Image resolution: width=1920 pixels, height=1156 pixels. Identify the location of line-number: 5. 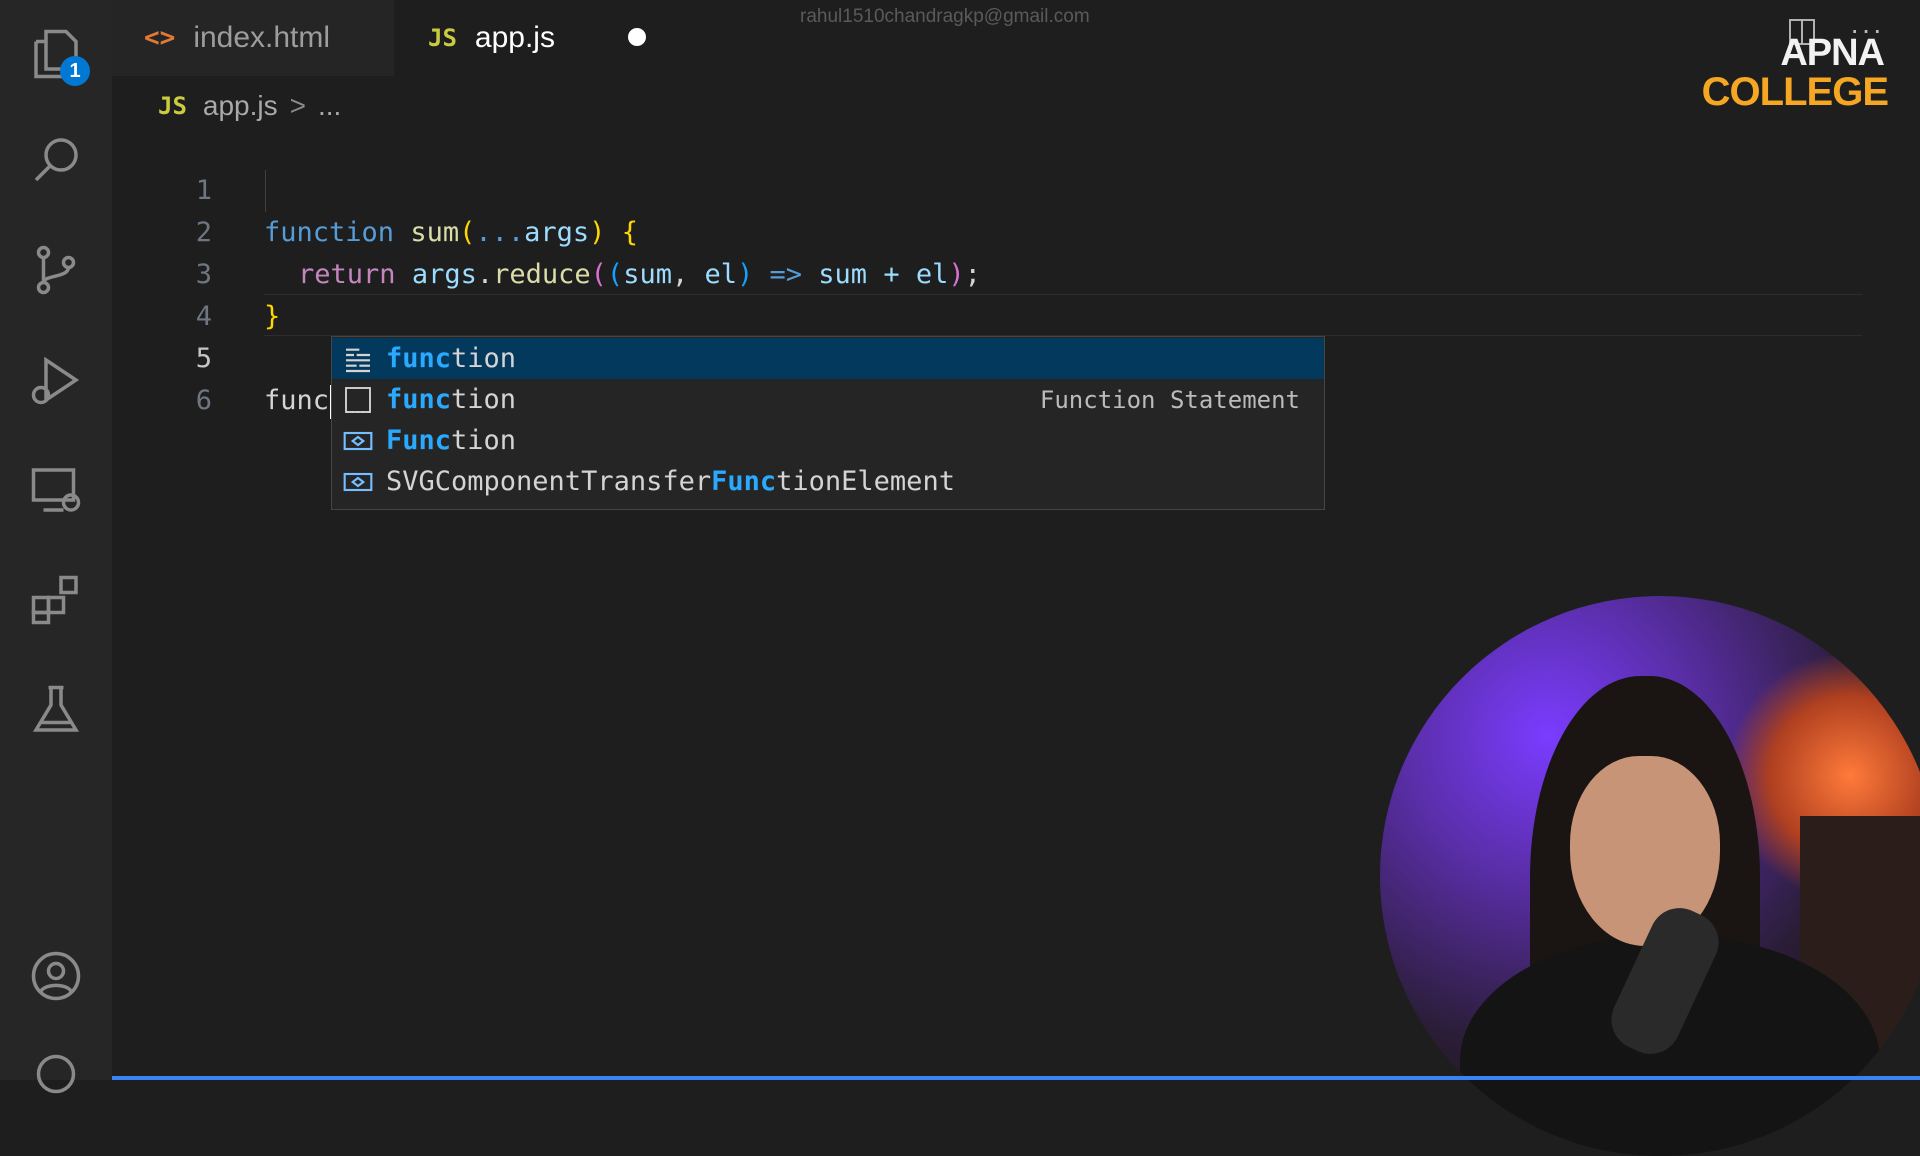
(203, 358).